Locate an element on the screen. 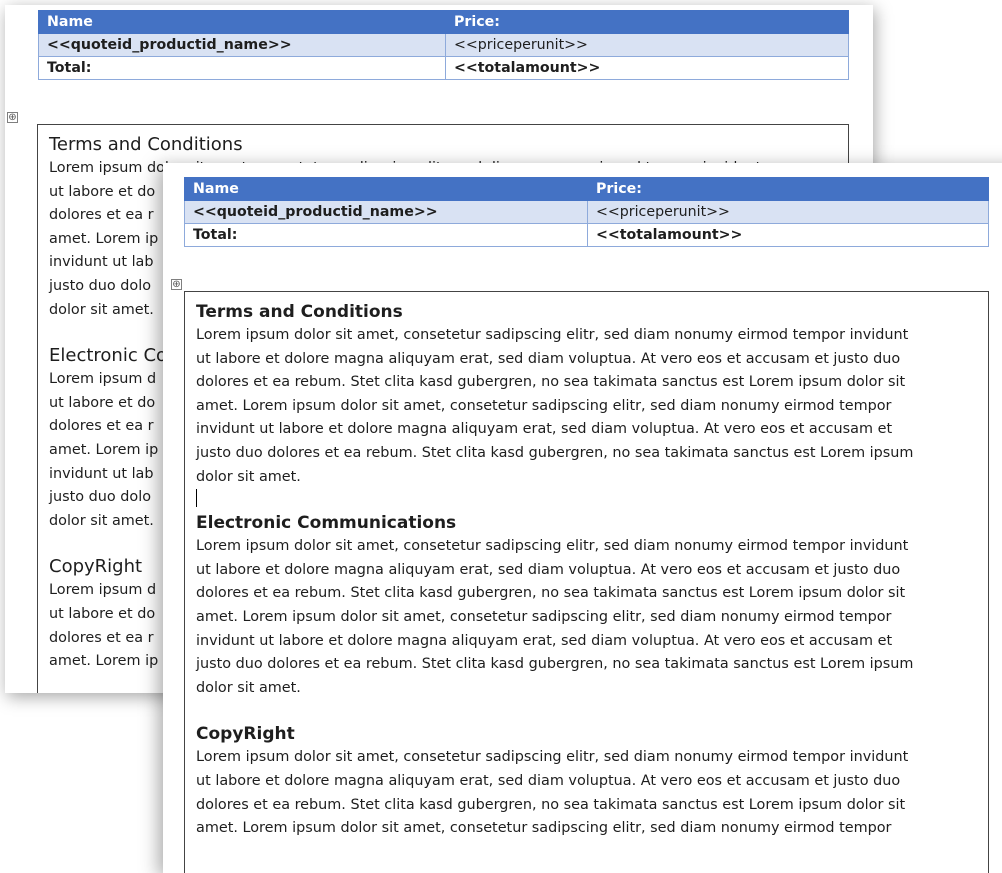 The width and height of the screenshot is (1002, 873). text-cursor is located at coordinates (196, 498).